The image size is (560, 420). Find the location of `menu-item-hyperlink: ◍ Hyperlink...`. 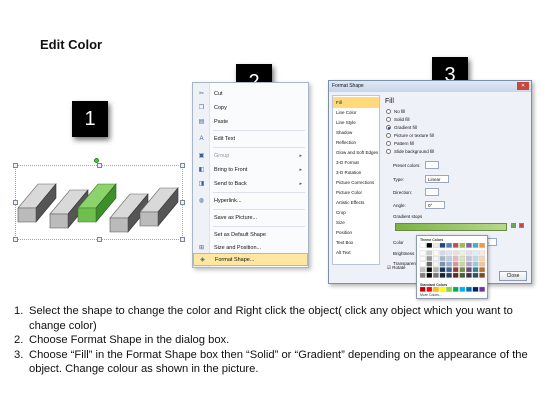

menu-item-hyperlink: ◍ Hyperlink... is located at coordinates (250, 200).